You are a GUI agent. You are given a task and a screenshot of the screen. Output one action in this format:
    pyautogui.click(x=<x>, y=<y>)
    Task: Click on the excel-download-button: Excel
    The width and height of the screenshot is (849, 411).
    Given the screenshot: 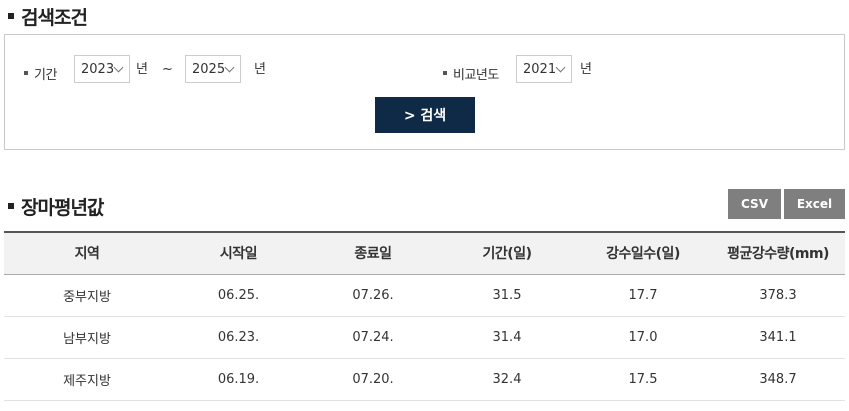 What is the action you would take?
    pyautogui.click(x=814, y=204)
    